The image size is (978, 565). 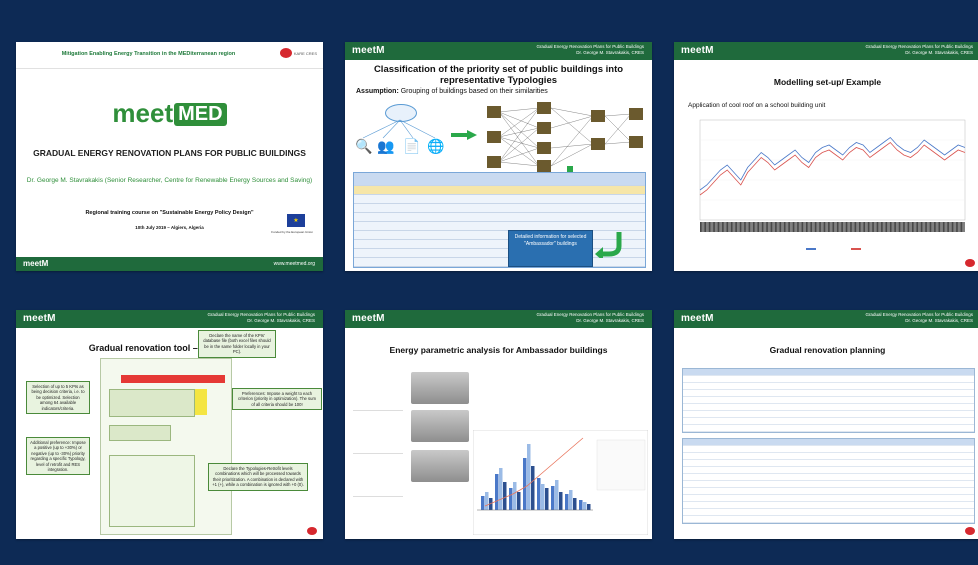 I want to click on building-description-column, so click(x=378, y=452).